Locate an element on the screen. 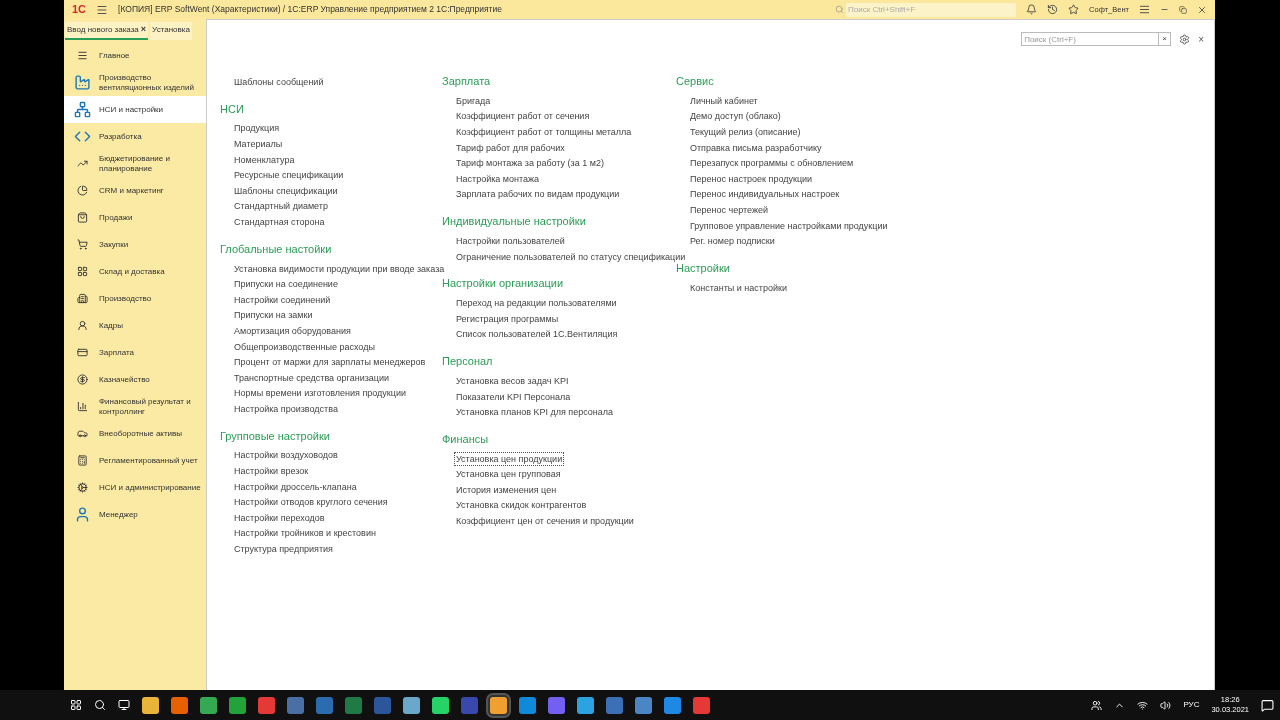 This screenshot has width=1280, height=720. menu-link: Настройки пользователей is located at coordinates (510, 240).